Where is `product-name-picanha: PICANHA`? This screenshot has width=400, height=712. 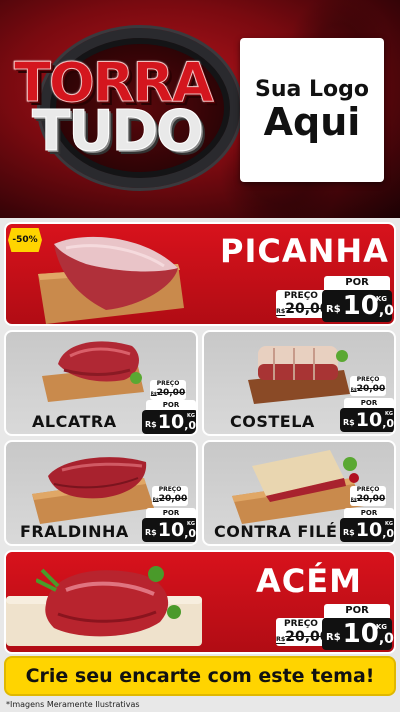
product-name-picanha: PICANHA is located at coordinates (304, 251).